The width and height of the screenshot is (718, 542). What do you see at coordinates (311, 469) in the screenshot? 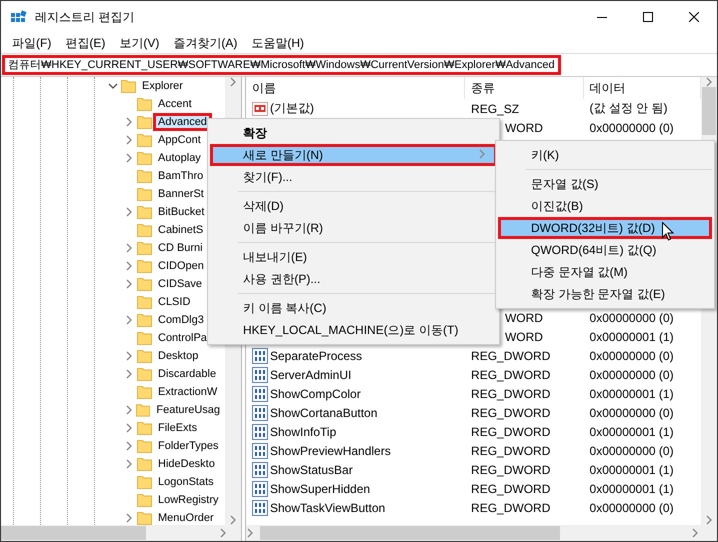
I see `value-name: ShowStatusBar` at bounding box center [311, 469].